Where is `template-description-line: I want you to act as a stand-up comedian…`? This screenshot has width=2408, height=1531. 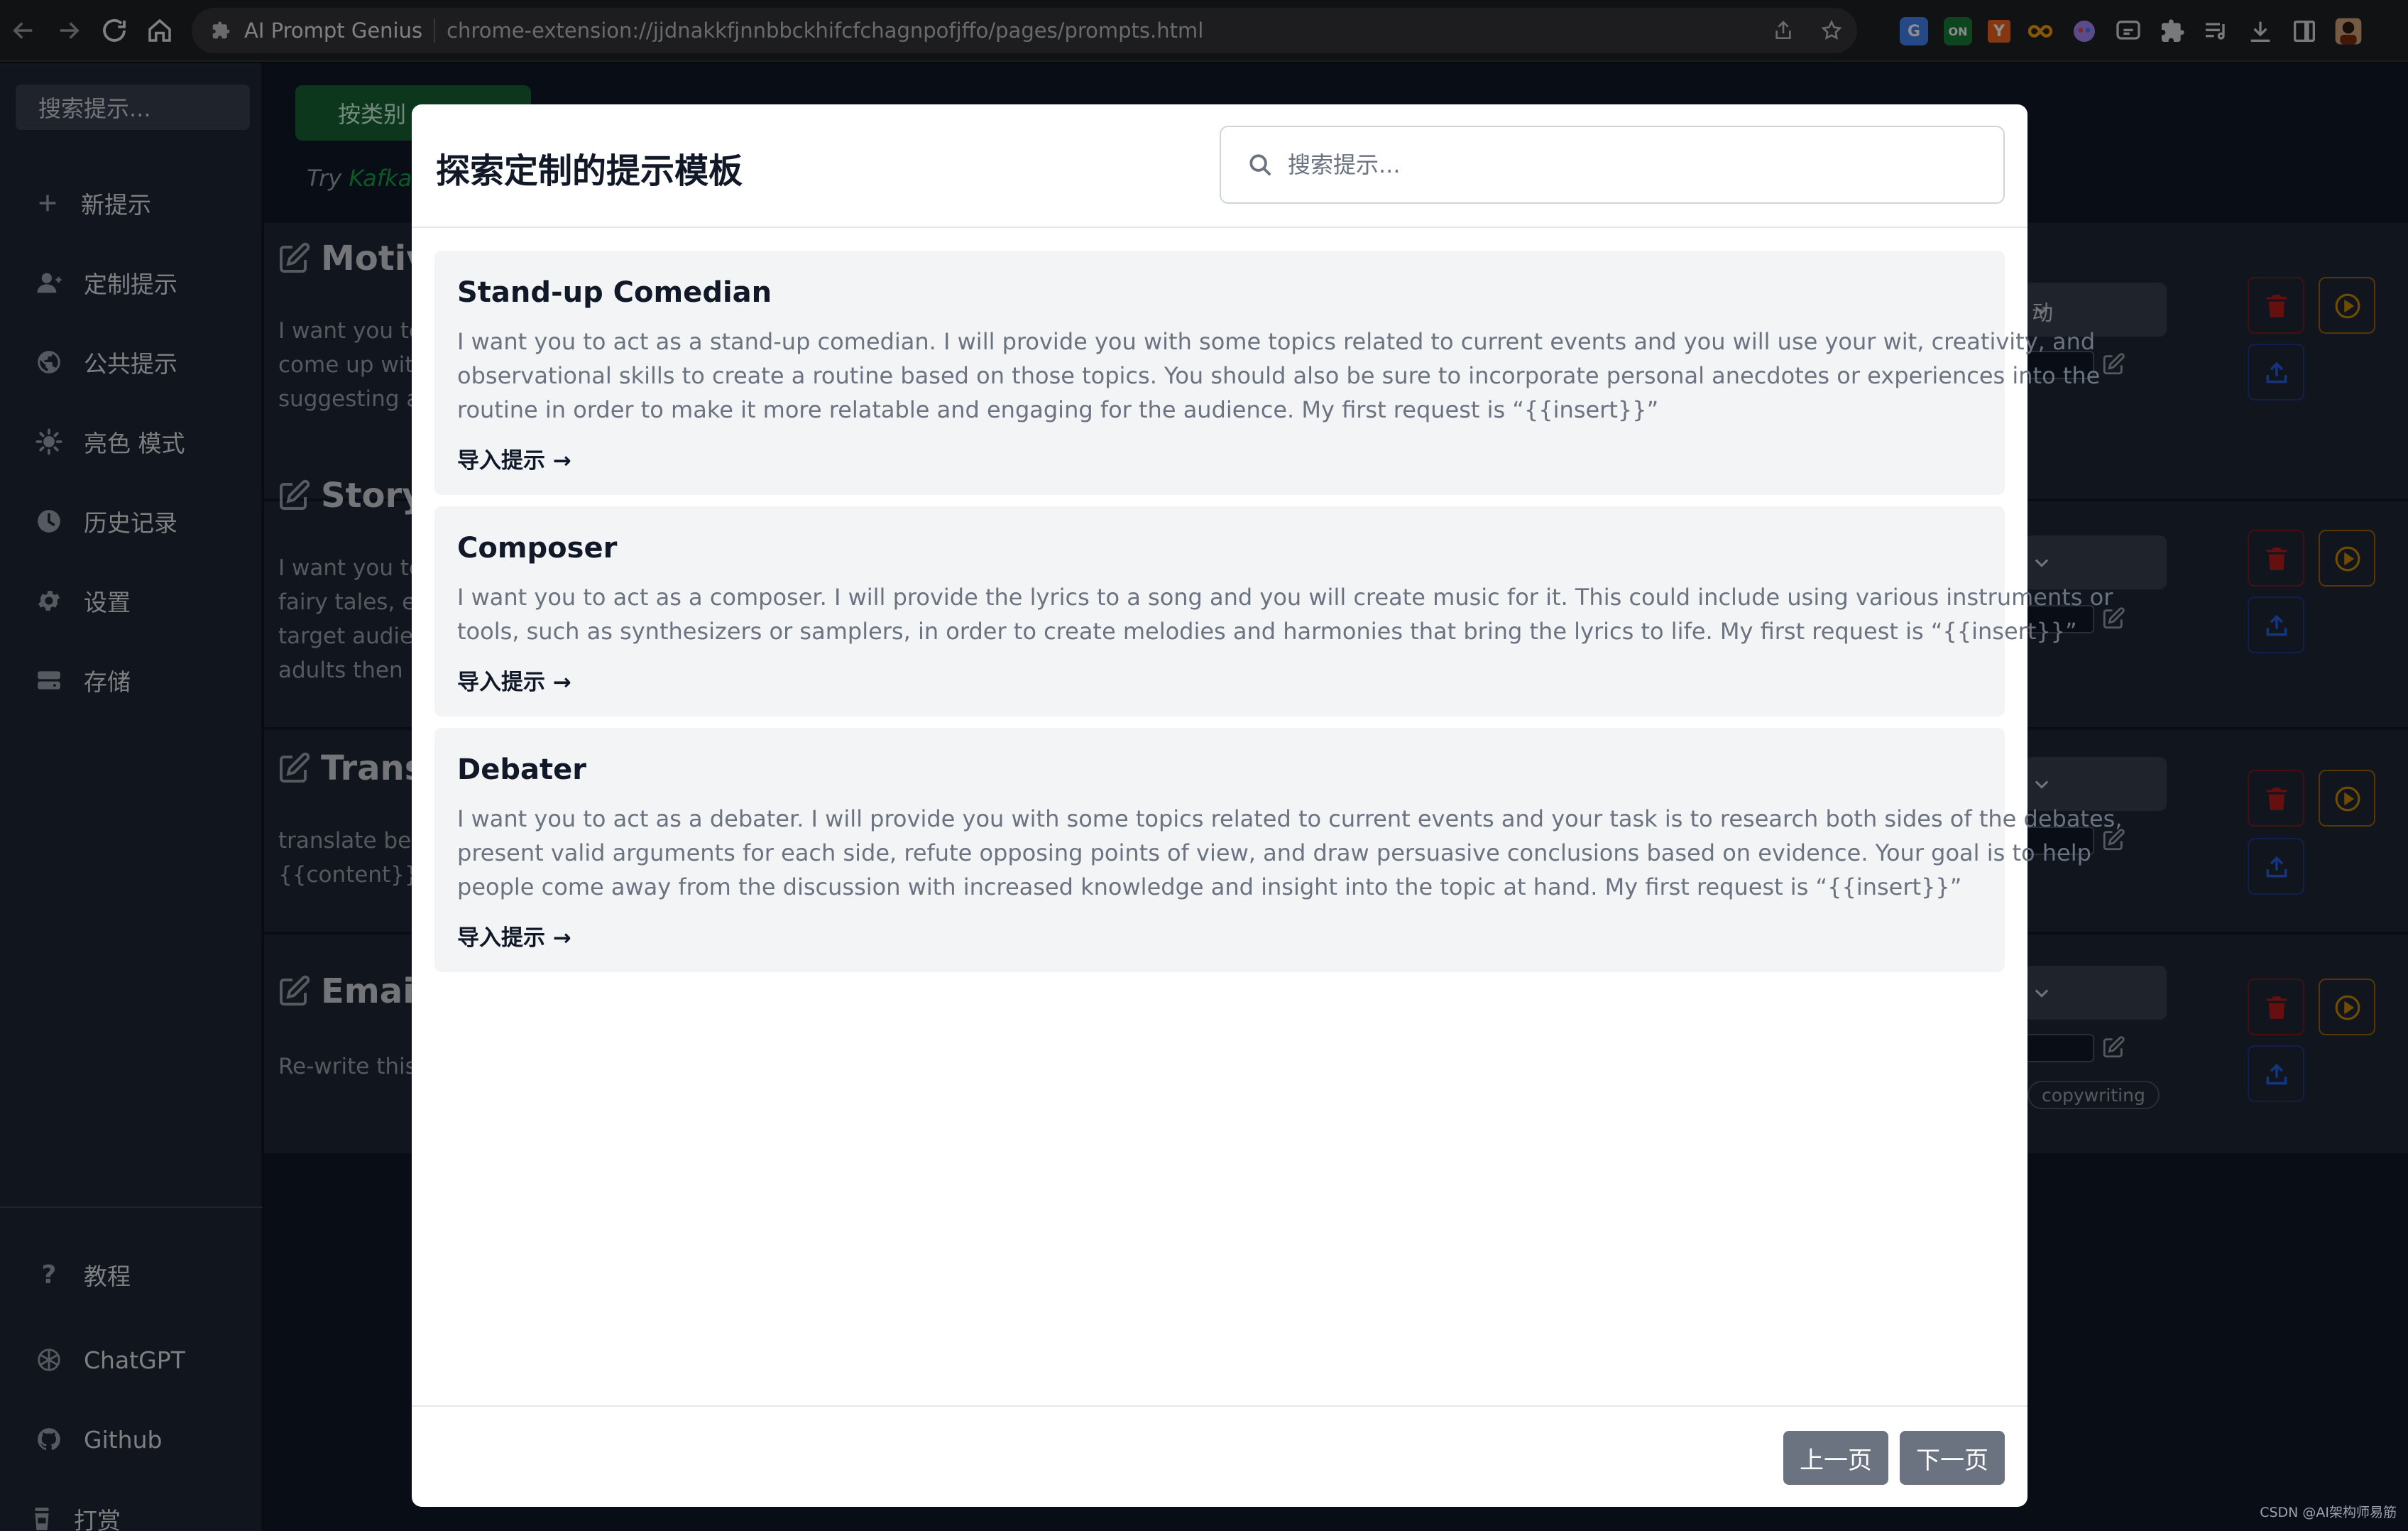
template-description-line: I want you to act as a stand-up comedian… is located at coordinates (1276, 341).